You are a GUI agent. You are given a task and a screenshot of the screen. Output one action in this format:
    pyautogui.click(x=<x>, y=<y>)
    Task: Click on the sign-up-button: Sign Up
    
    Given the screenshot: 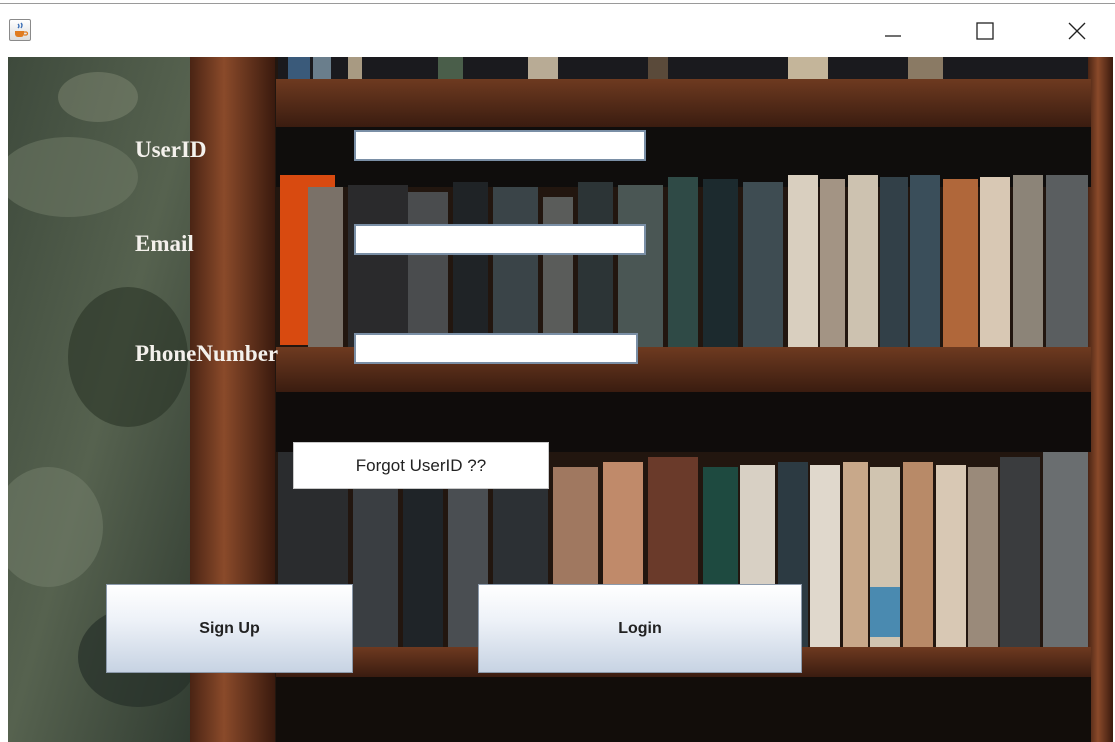 What is the action you would take?
    pyautogui.click(x=229, y=628)
    